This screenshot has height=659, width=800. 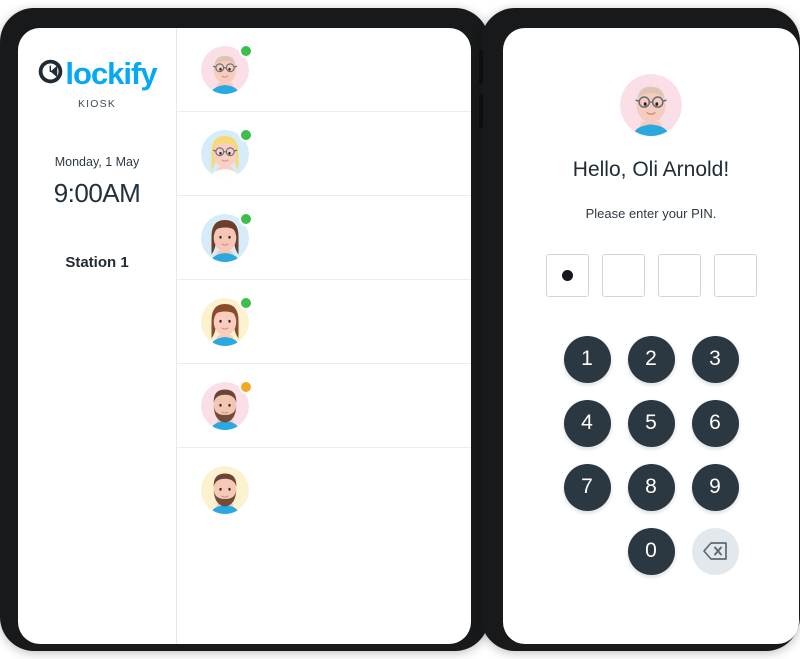 What do you see at coordinates (651, 423) in the screenshot?
I see `keypad-key-5: 5` at bounding box center [651, 423].